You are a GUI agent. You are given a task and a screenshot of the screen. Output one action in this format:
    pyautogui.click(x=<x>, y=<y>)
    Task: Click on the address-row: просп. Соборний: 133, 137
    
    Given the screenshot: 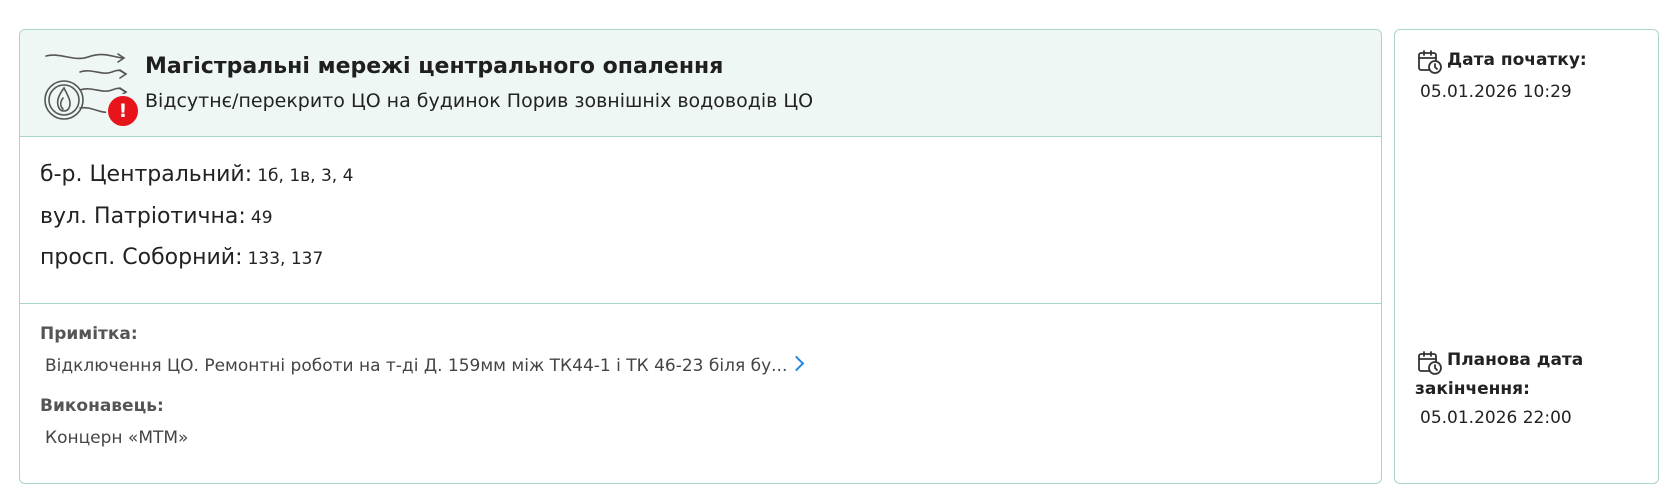 What is the action you would take?
    pyautogui.click(x=181, y=257)
    